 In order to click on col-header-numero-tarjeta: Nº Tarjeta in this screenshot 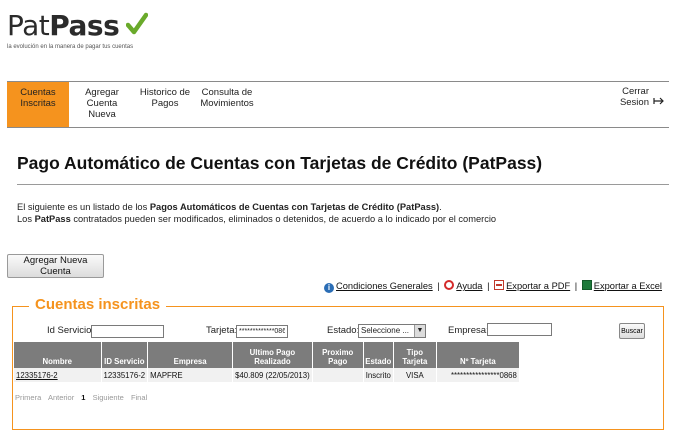, I will do `click(478, 355)`.